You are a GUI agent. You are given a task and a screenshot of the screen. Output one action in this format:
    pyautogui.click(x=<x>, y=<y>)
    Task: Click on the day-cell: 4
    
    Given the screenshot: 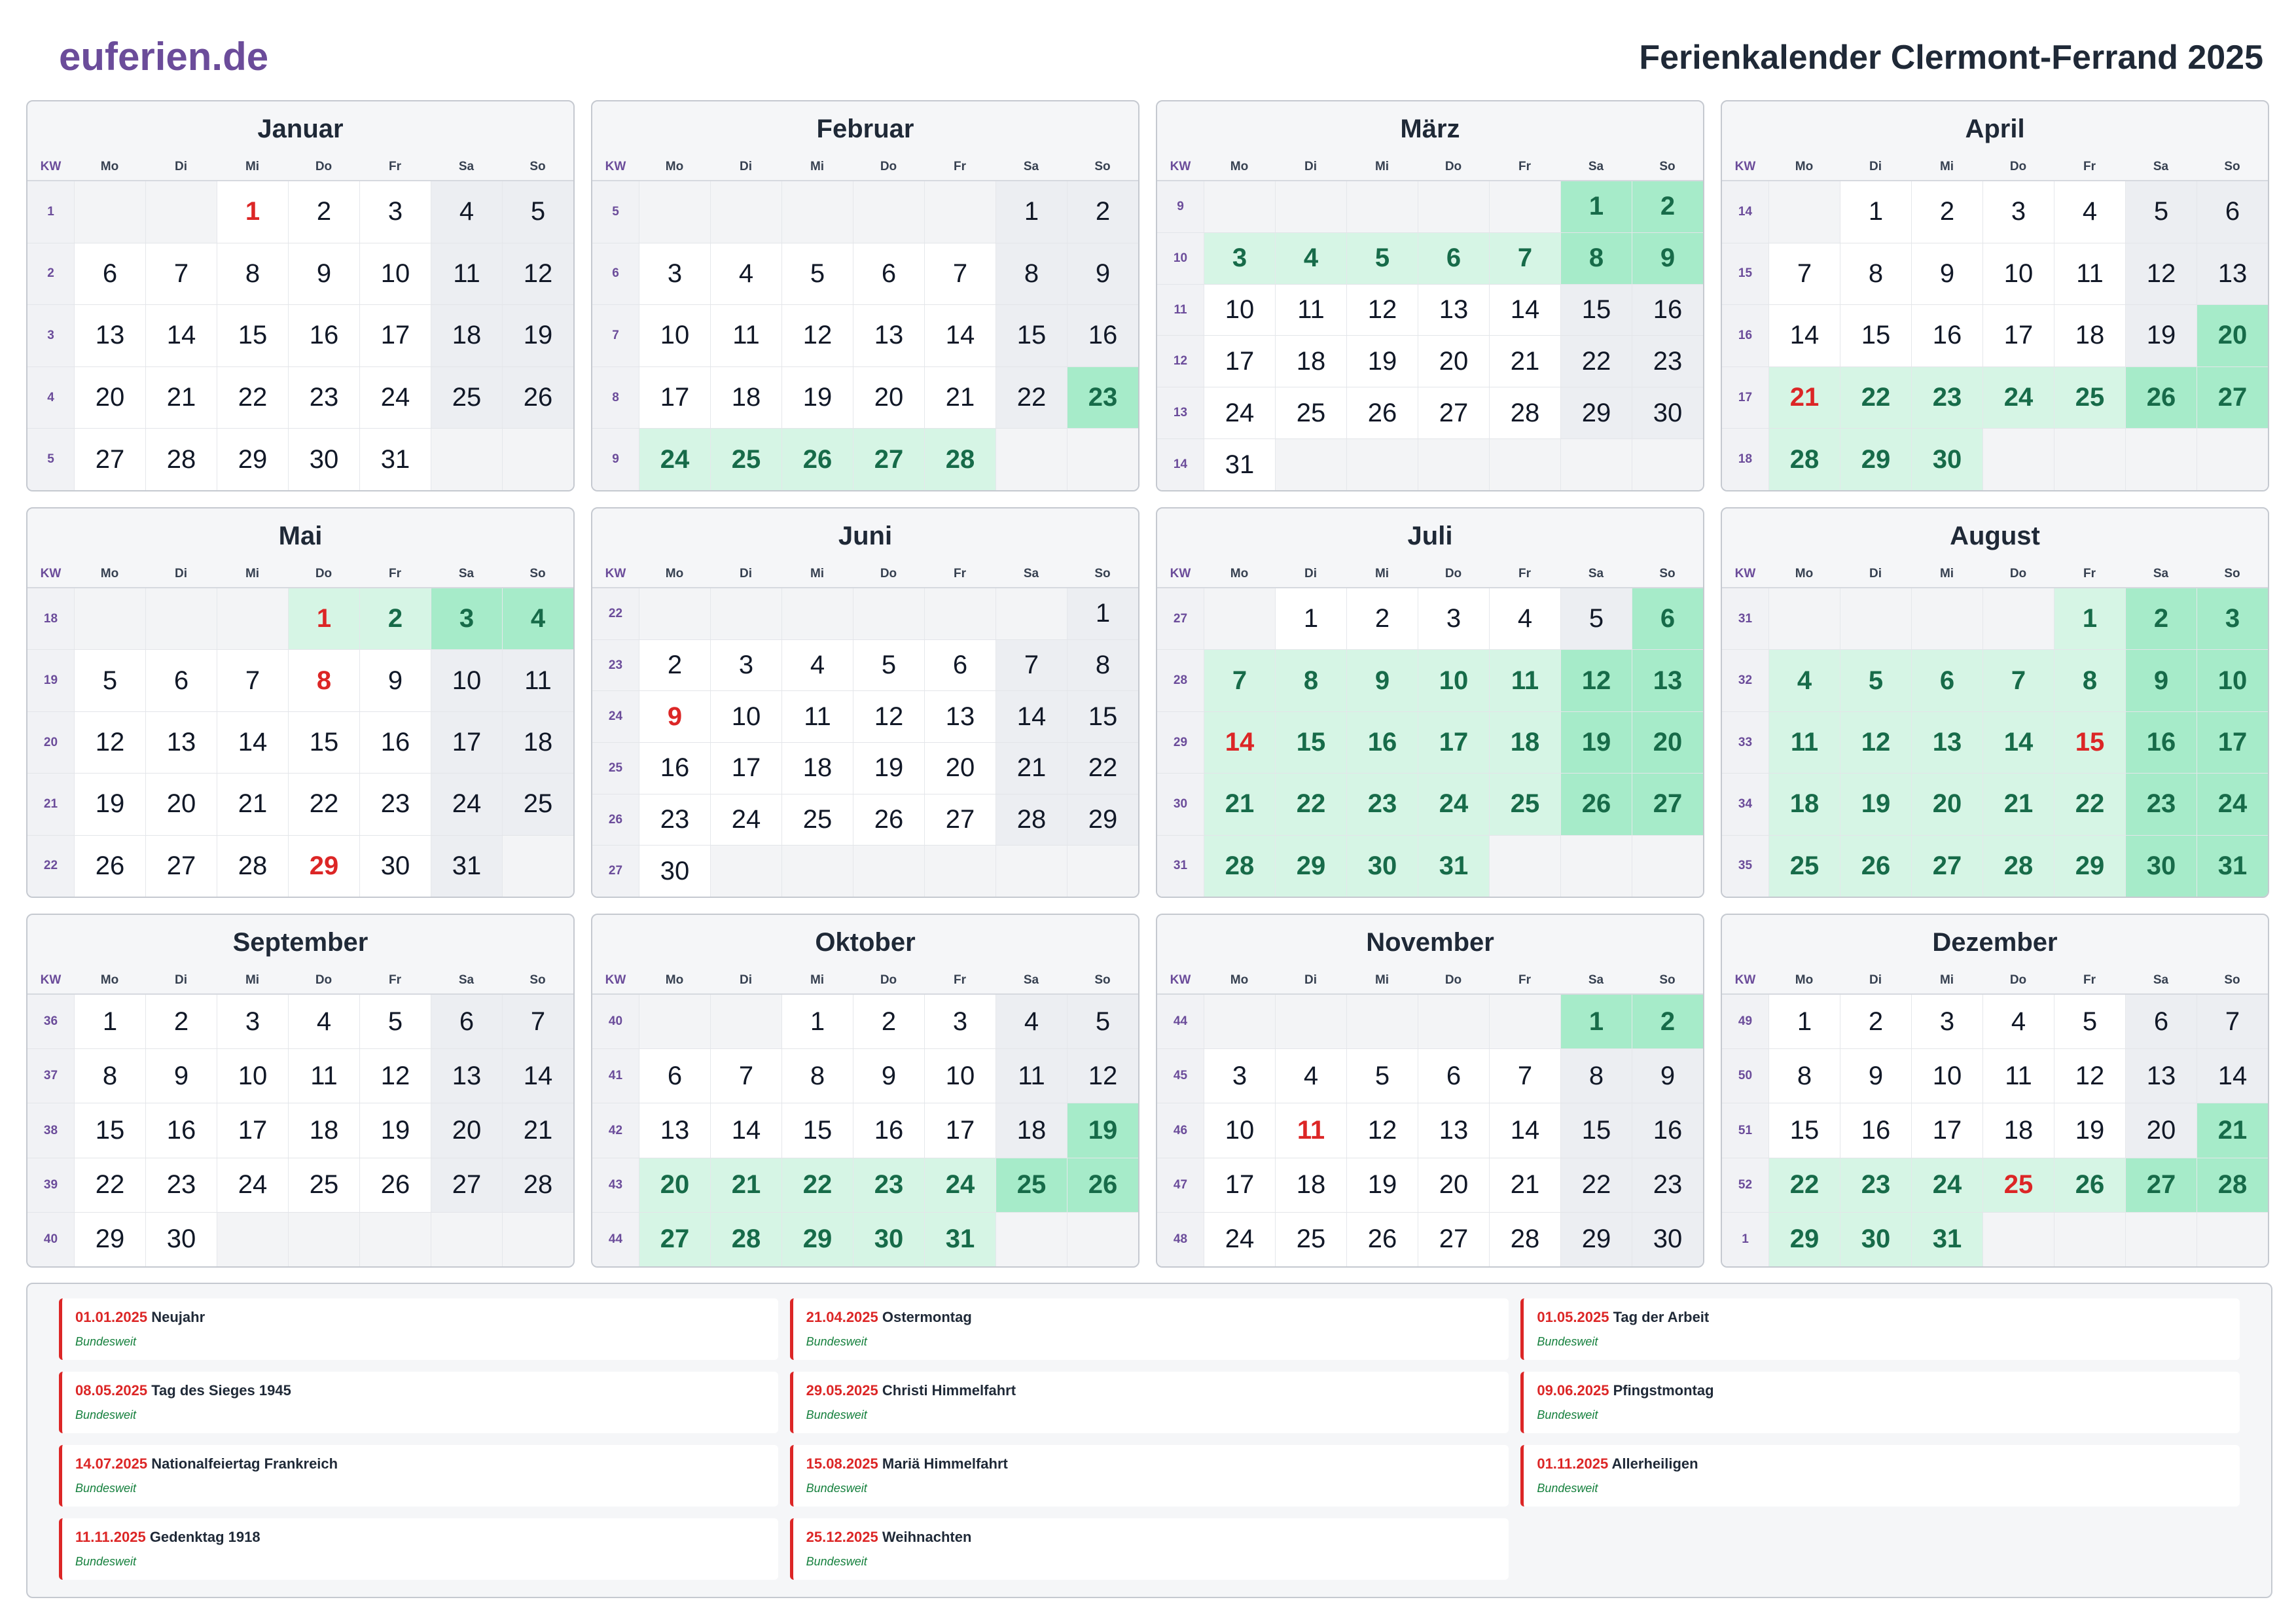 What is the action you would take?
    pyautogui.click(x=537, y=619)
    